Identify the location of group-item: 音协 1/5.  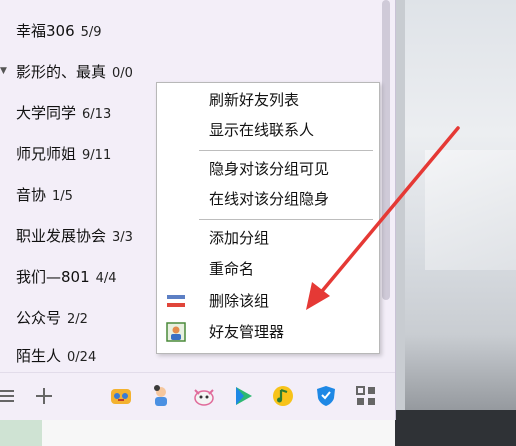
(44, 195).